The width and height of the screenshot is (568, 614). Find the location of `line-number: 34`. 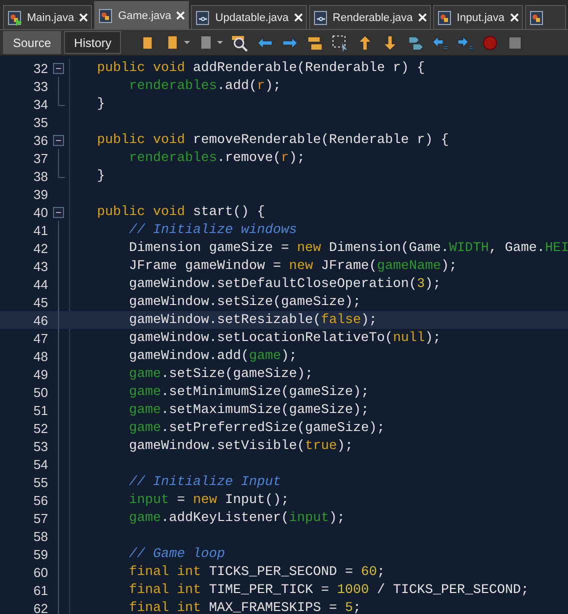

line-number: 34 is located at coordinates (40, 104).